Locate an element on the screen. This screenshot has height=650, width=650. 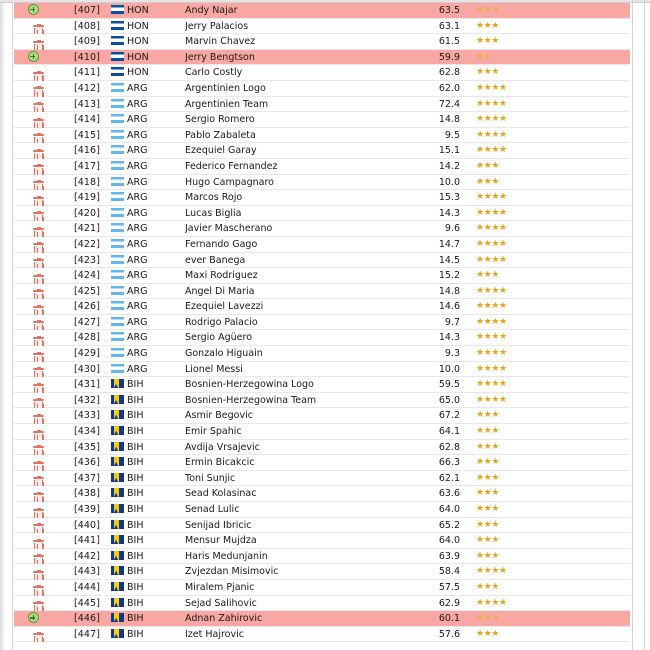
table-row: [437] BIH Toni Sunjic 62.1 ★★★ is located at coordinates (323, 478).